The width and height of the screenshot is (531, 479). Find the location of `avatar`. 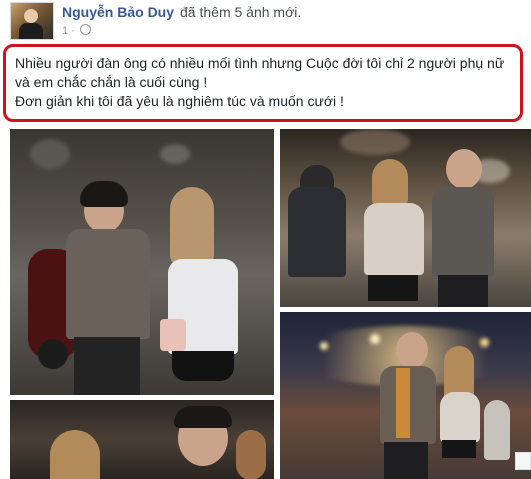

avatar is located at coordinates (32, 21).